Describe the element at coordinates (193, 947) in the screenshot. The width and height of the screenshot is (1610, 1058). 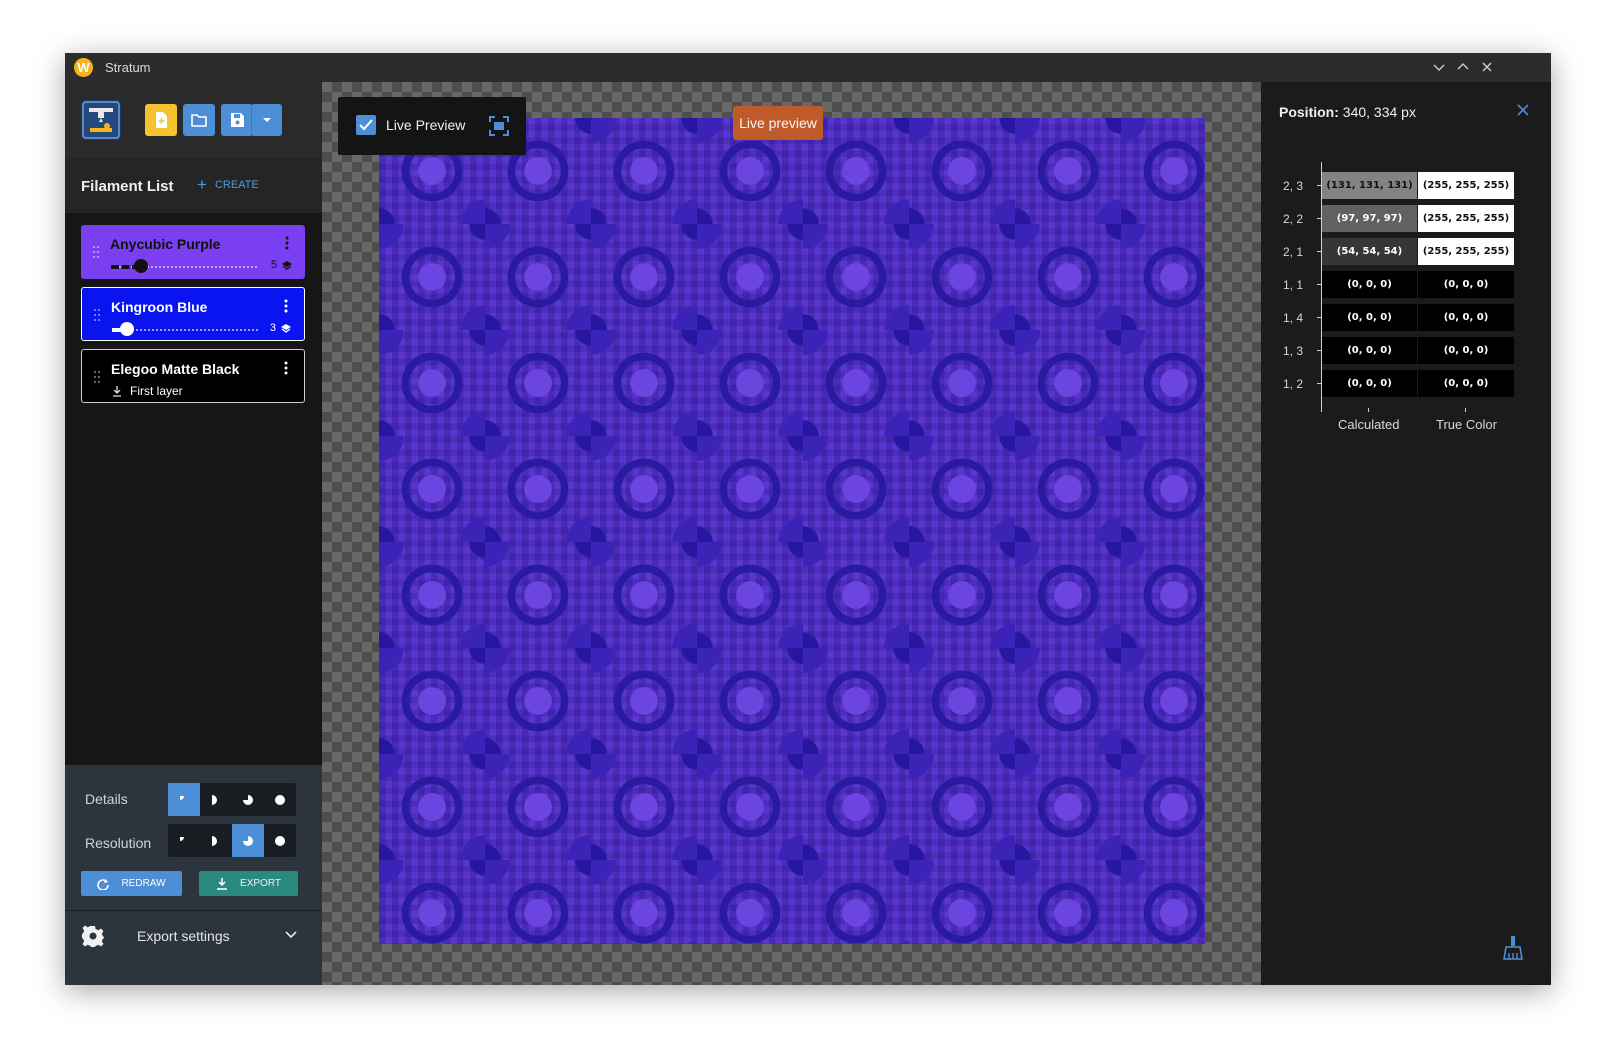
I see `export-settings-expander: Export settings` at that location.